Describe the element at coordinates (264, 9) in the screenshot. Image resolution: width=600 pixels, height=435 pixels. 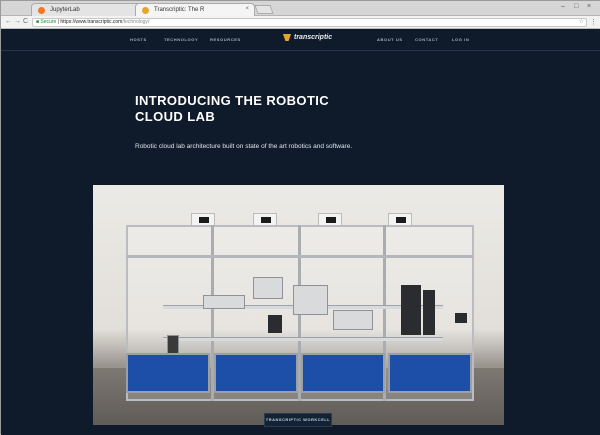
I see `new-tab-button` at that location.